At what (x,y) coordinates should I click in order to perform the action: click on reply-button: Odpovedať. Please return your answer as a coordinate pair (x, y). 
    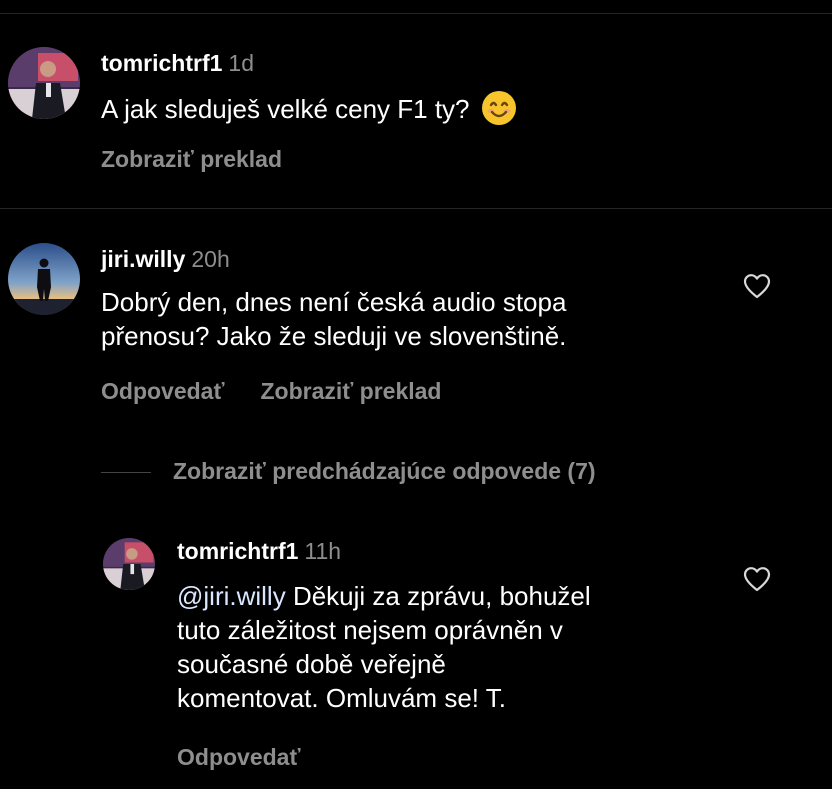
    Looking at the image, I should click on (238, 757).